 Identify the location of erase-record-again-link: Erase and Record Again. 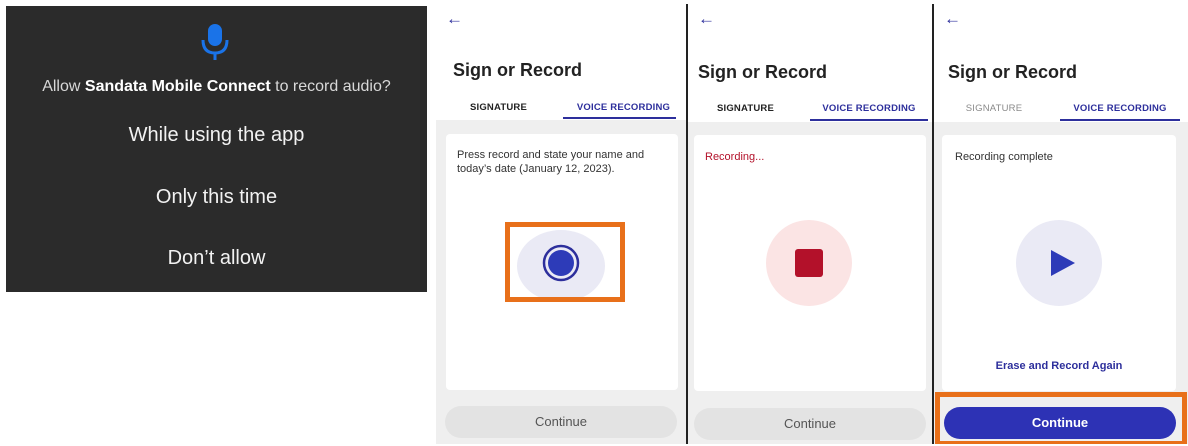
(1059, 366).